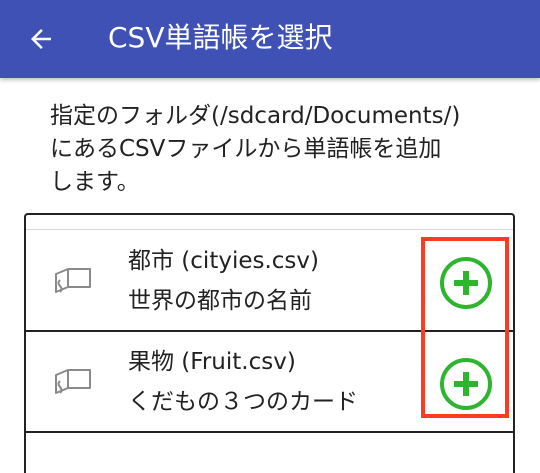 This screenshot has width=540, height=473. I want to click on description-line: にあるCSVファイルから単語帳を追加, so click(246, 149).